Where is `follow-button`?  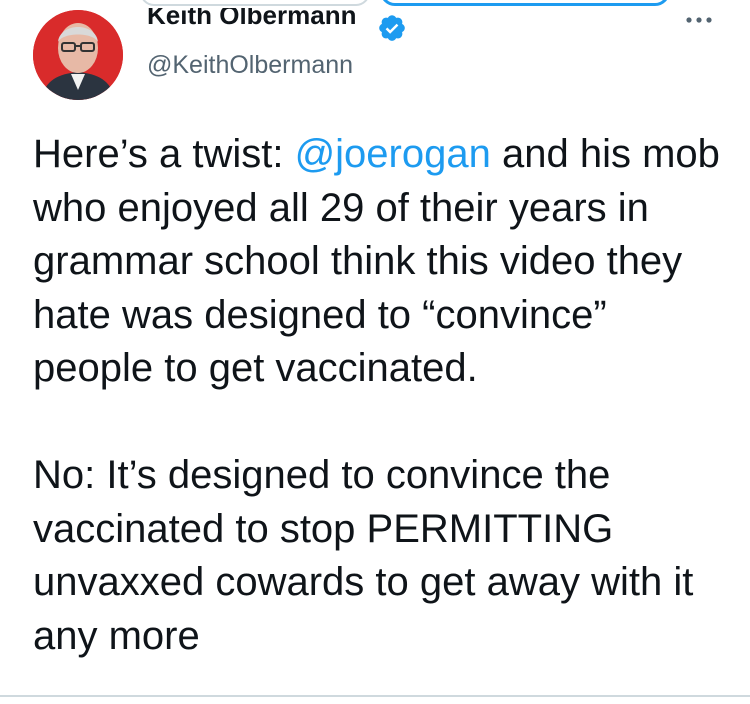
follow-button is located at coordinates (525, 3).